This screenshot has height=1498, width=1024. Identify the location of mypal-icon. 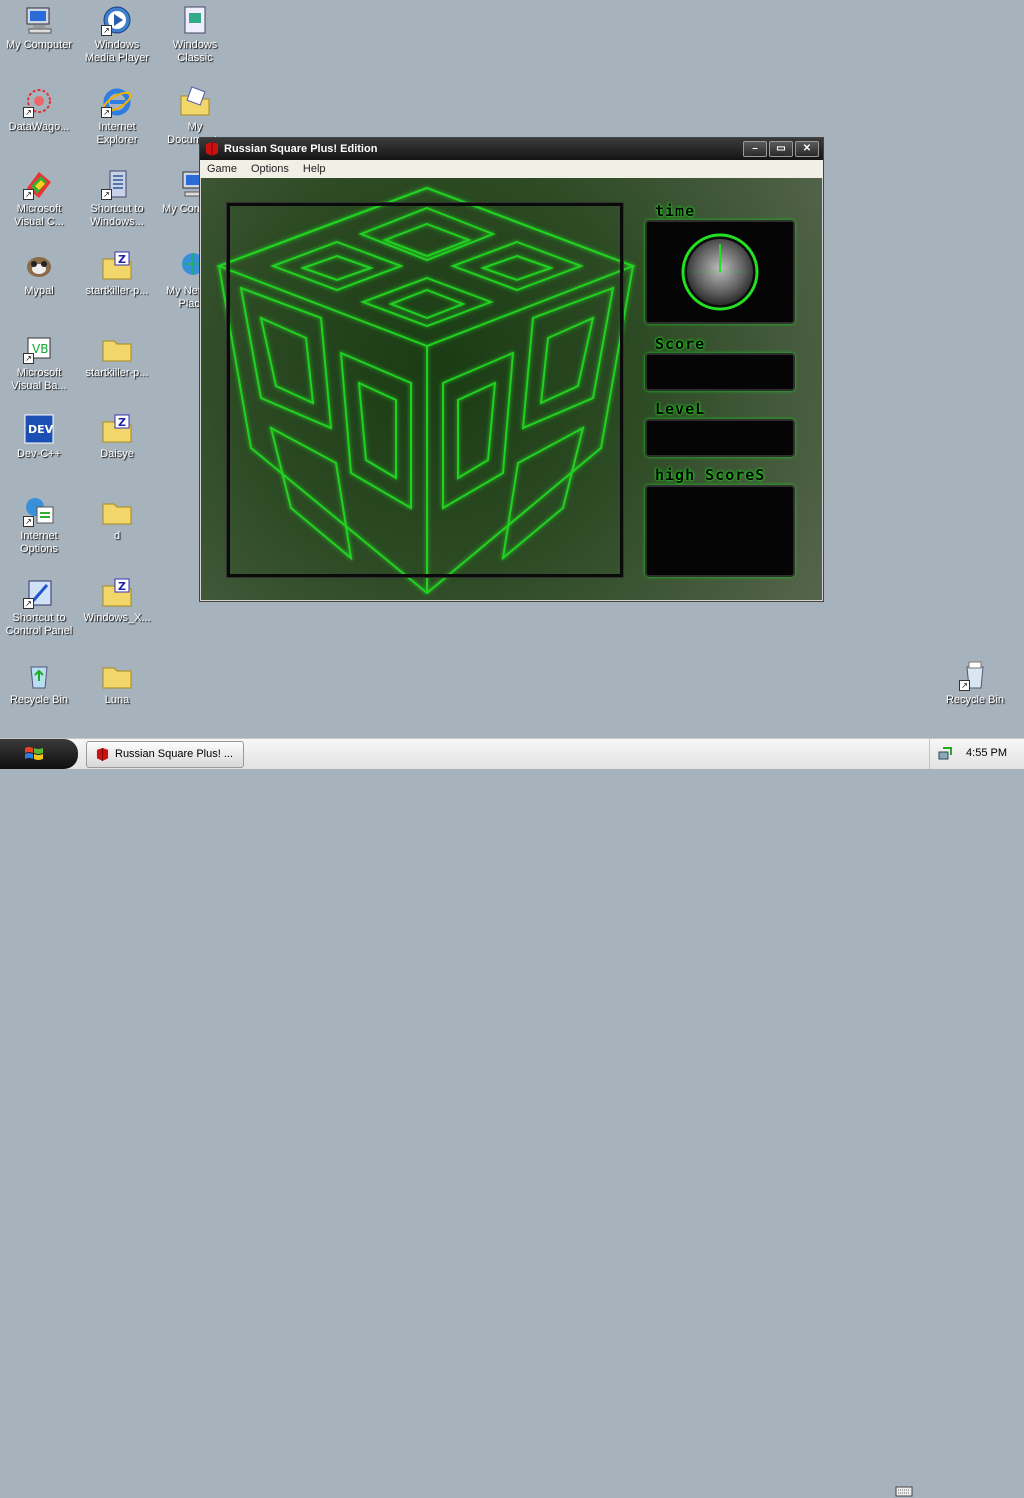
(39, 266).